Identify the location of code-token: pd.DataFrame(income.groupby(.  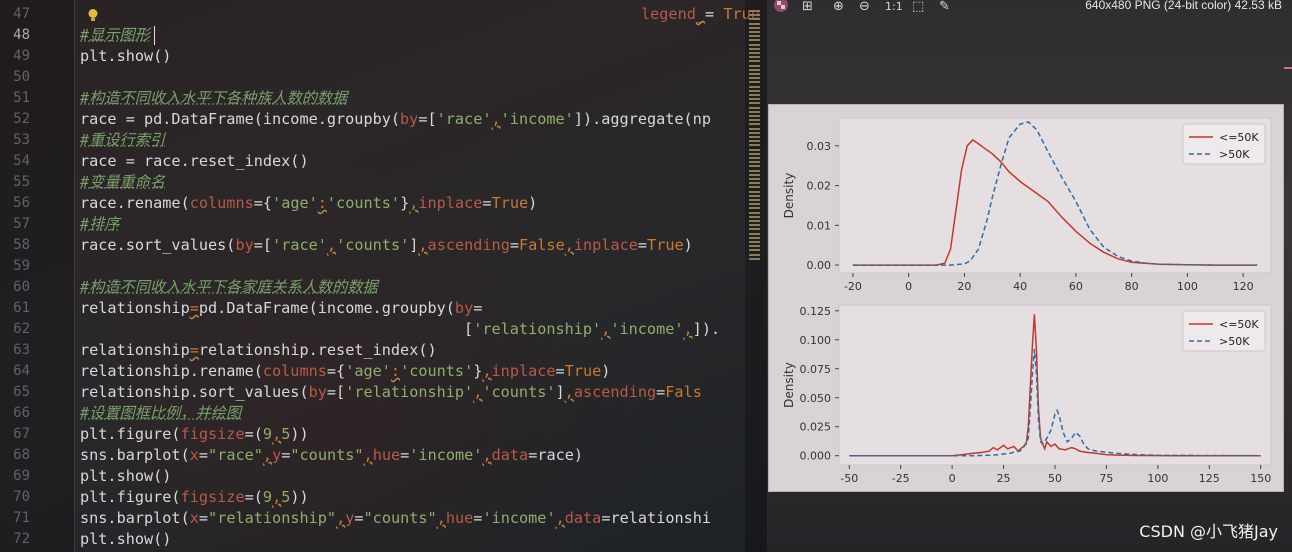
(326, 308).